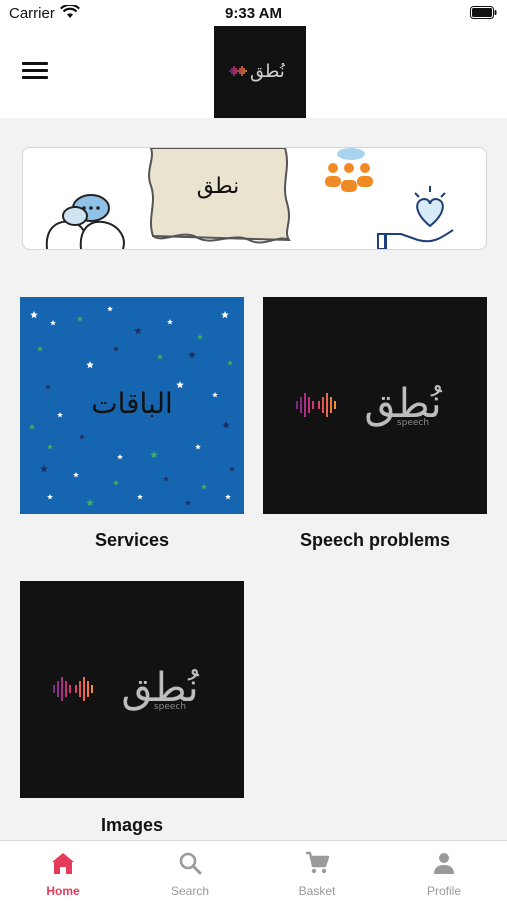 The width and height of the screenshot is (507, 901). I want to click on tab-basket: Basket, so click(317, 871).